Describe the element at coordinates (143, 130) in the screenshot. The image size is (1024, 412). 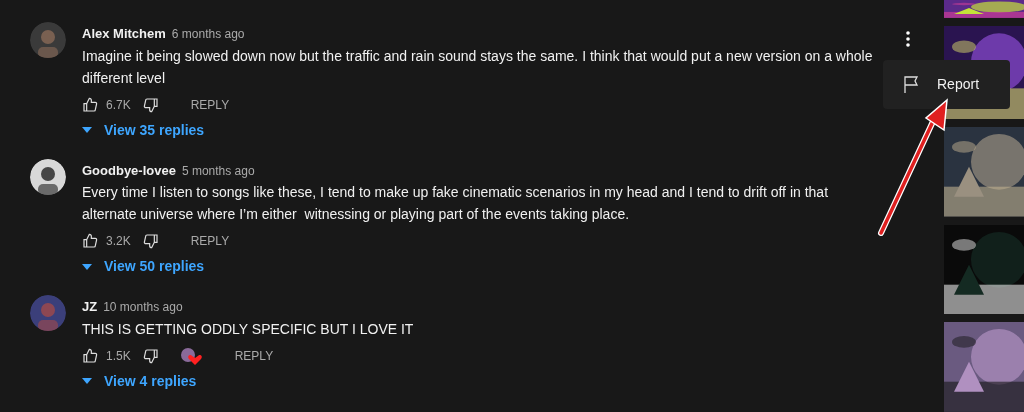
I see `view-replies-button: View 35 replies` at that location.